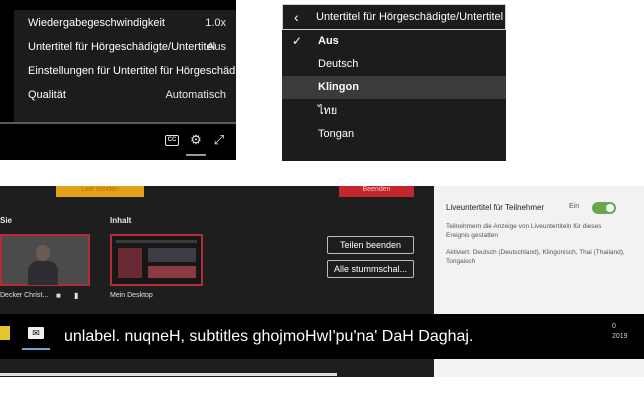  What do you see at coordinates (156, 241) in the screenshot?
I see `desktop-preview-bar` at bounding box center [156, 241].